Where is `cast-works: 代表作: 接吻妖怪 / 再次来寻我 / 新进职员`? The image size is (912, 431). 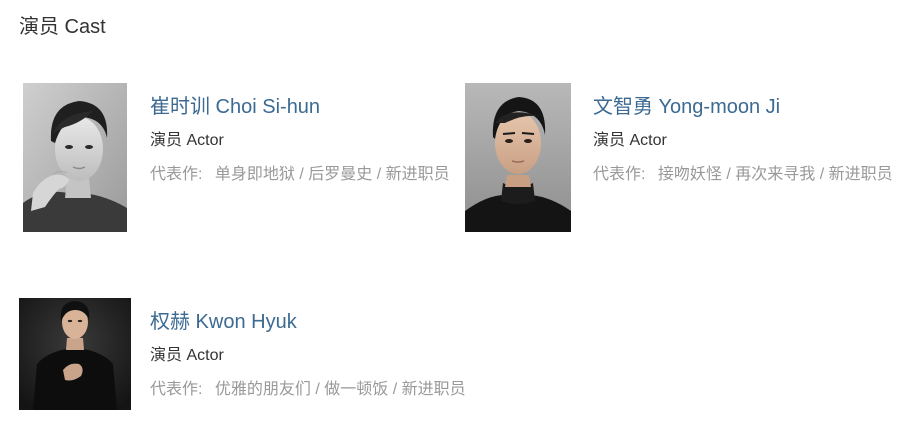
cast-works: 代表作: 接吻妖怪 / 再次来寻我 / 新进职员 is located at coordinates (750, 174).